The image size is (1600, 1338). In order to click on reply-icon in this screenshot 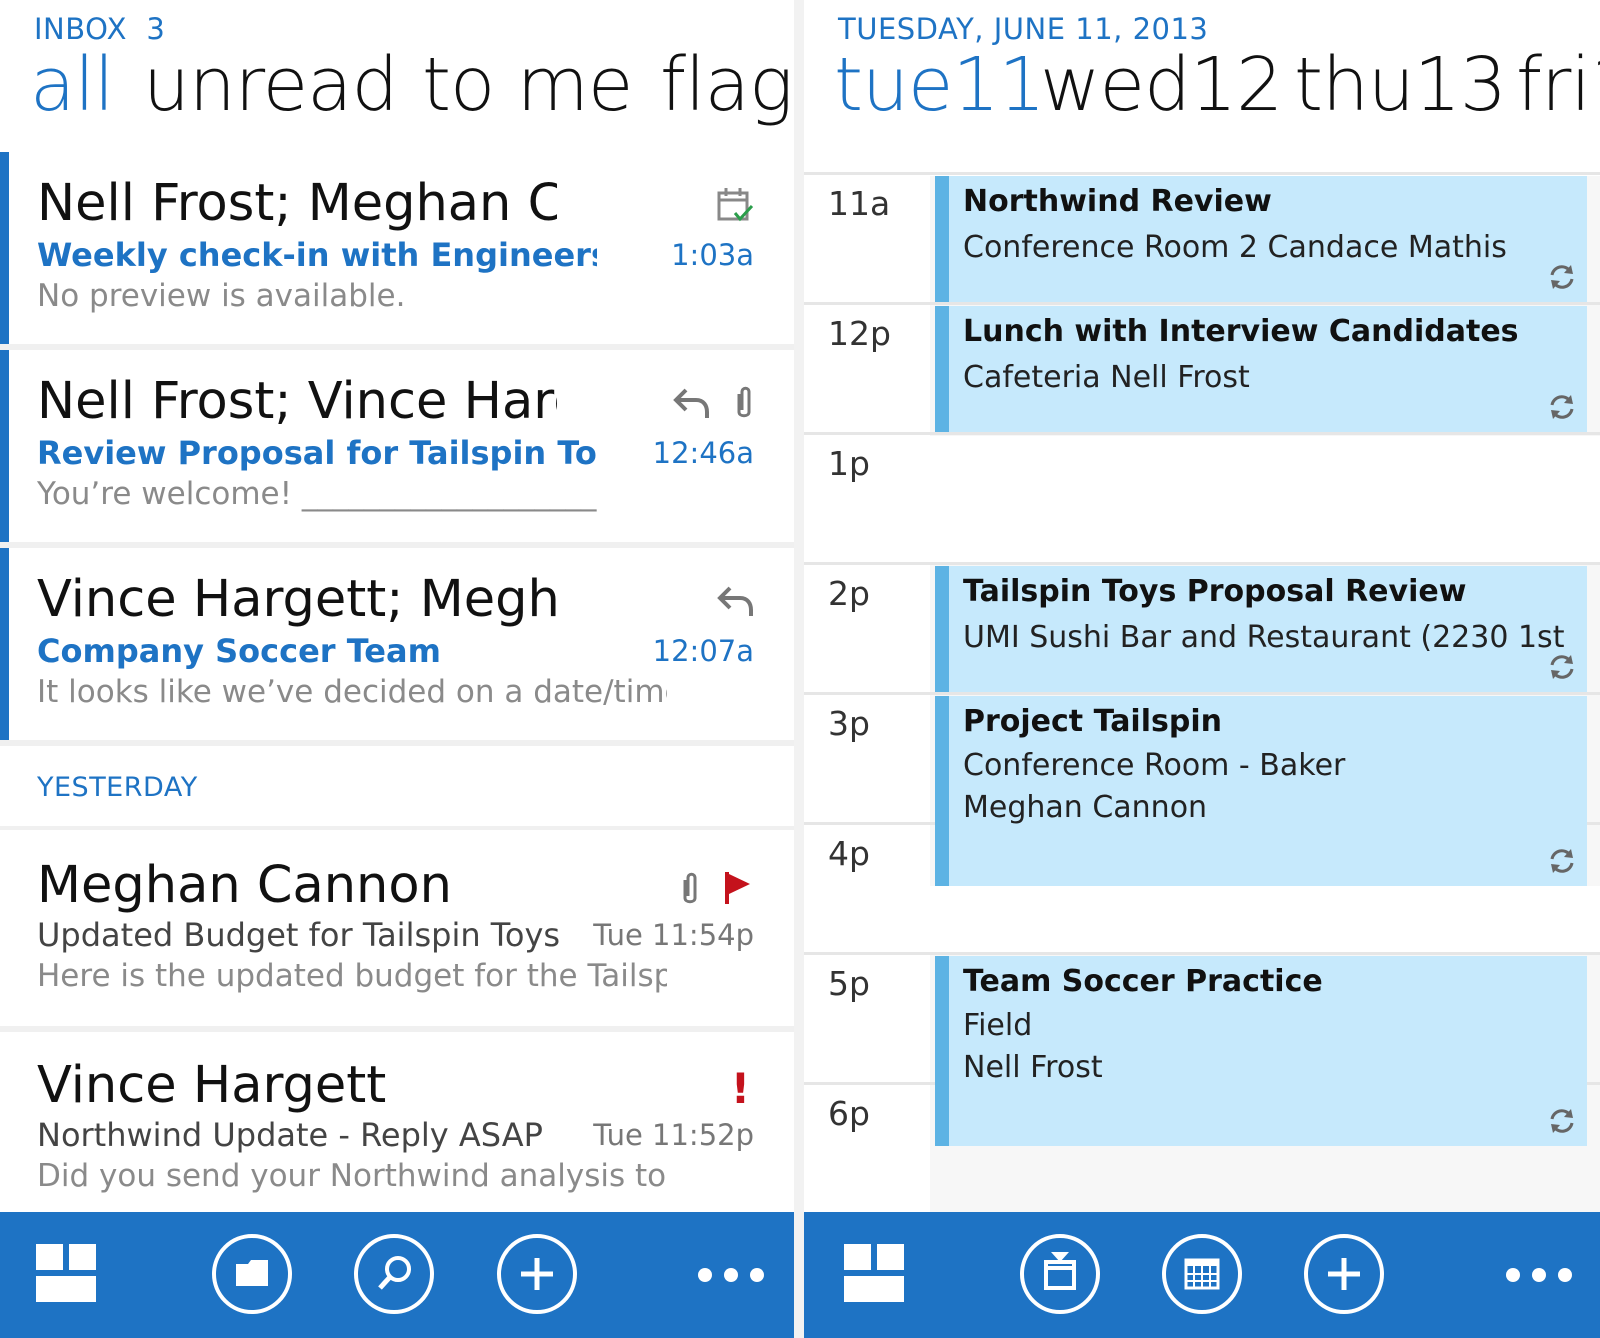, I will do `click(736, 603)`.